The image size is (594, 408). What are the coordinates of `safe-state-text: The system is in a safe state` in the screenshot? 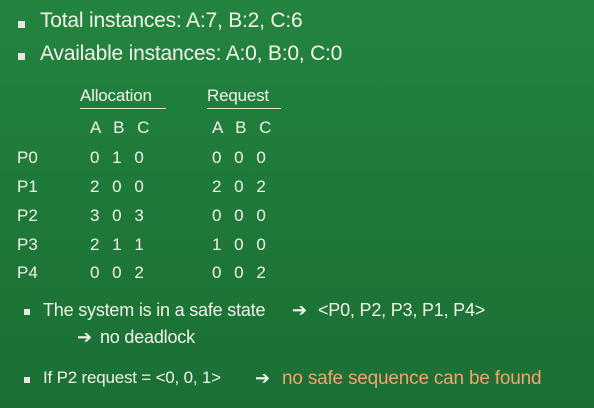 It's located at (154, 310).